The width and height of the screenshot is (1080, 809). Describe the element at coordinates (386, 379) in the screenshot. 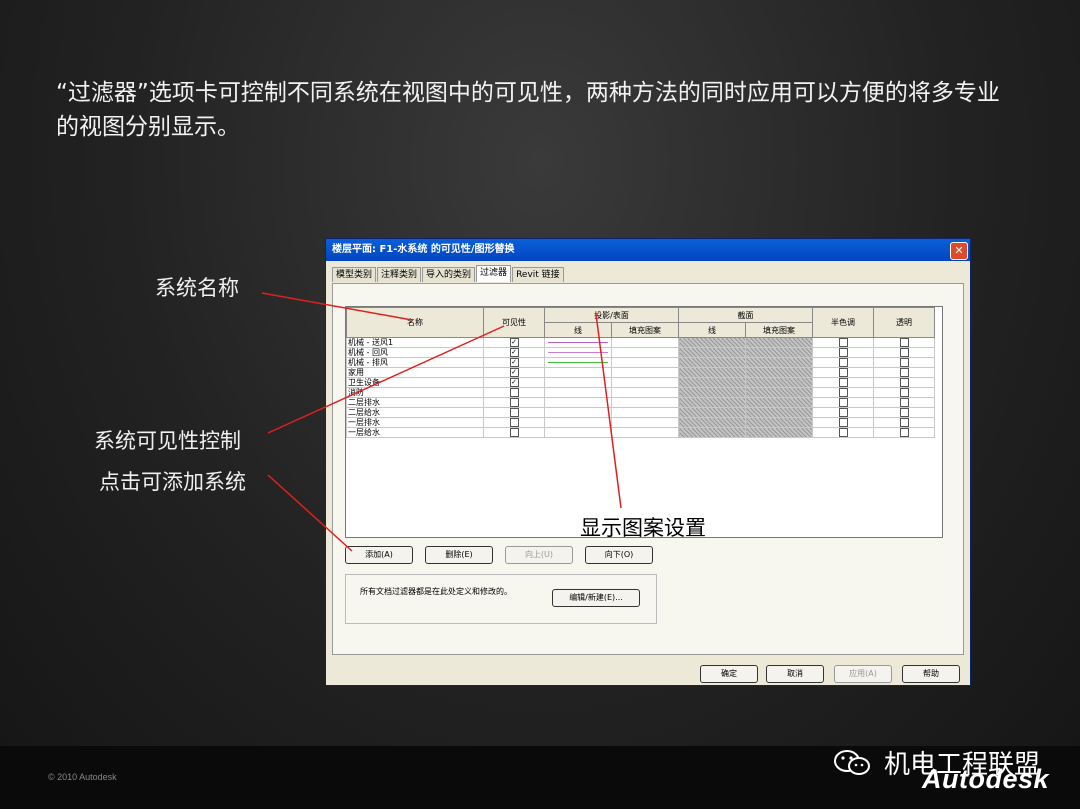

I see `callout-line-visibility` at that location.